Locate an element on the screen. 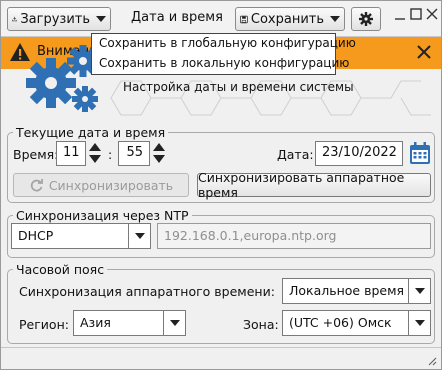  maximize-icon is located at coordinates (416, 14).